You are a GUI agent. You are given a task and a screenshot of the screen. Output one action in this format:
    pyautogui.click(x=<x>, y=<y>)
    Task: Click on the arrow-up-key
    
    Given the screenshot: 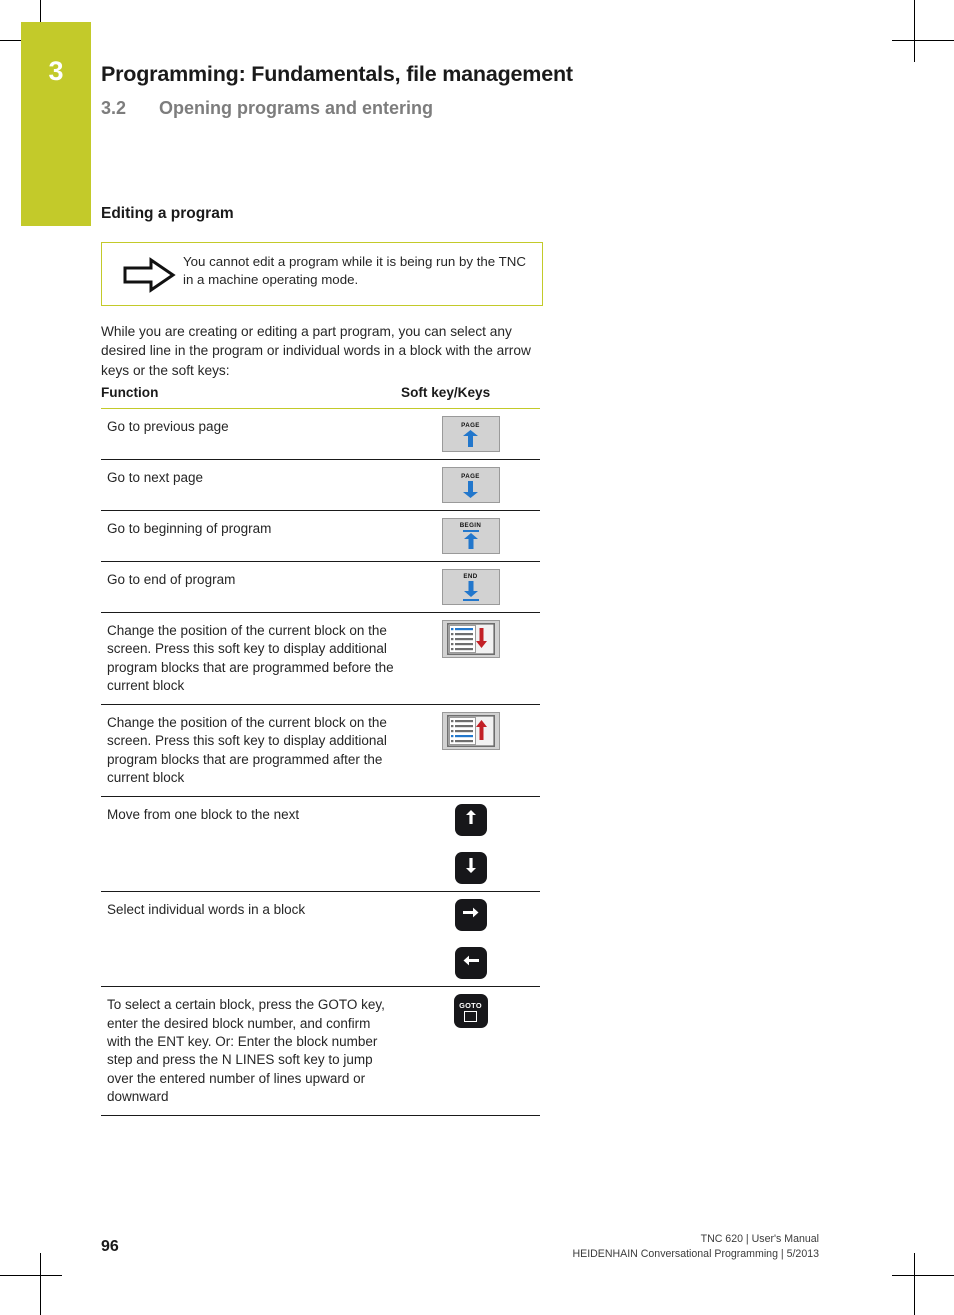 What is the action you would take?
    pyautogui.click(x=470, y=820)
    